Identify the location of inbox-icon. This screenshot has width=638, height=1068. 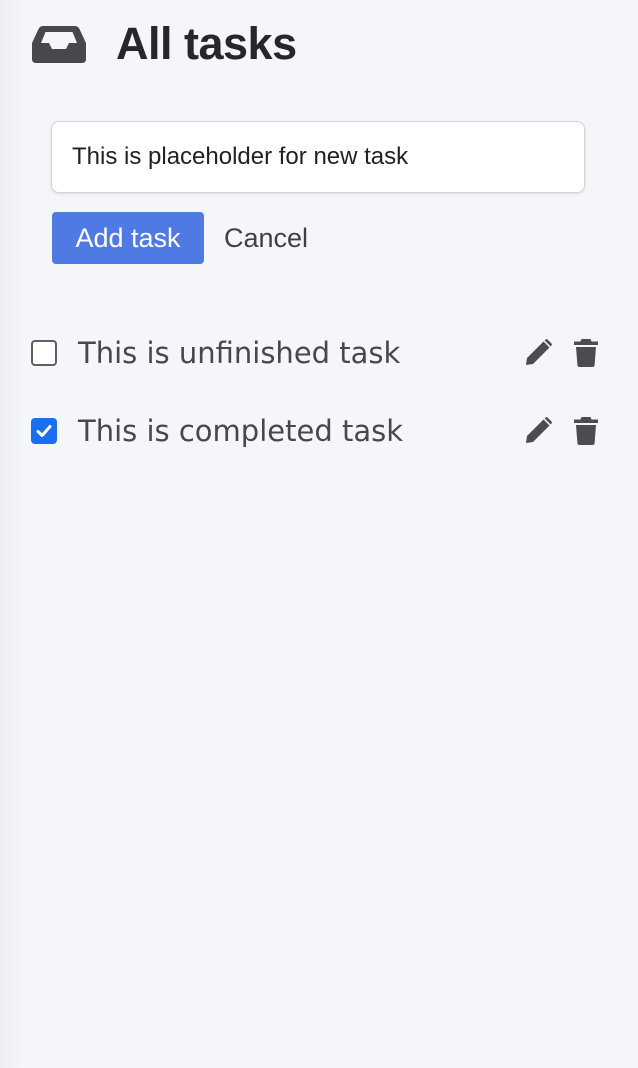
(59, 44).